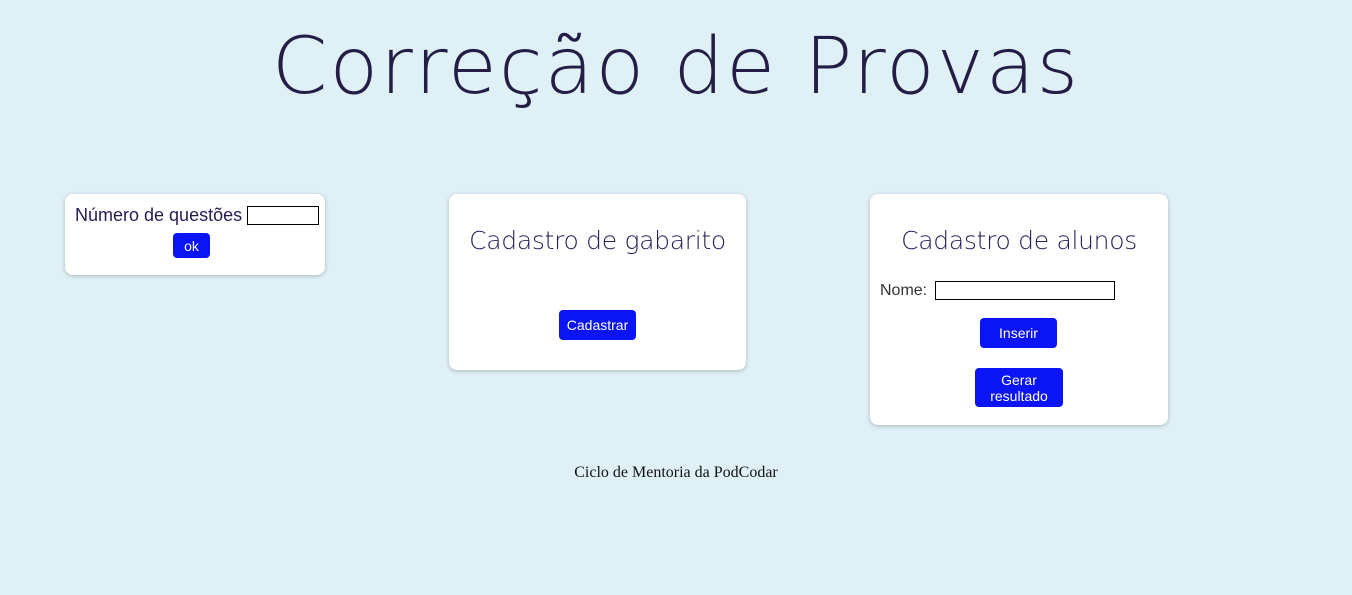 This screenshot has height=595, width=1352. I want to click on numero-questoes-card: Número de questões ok, so click(195, 234).